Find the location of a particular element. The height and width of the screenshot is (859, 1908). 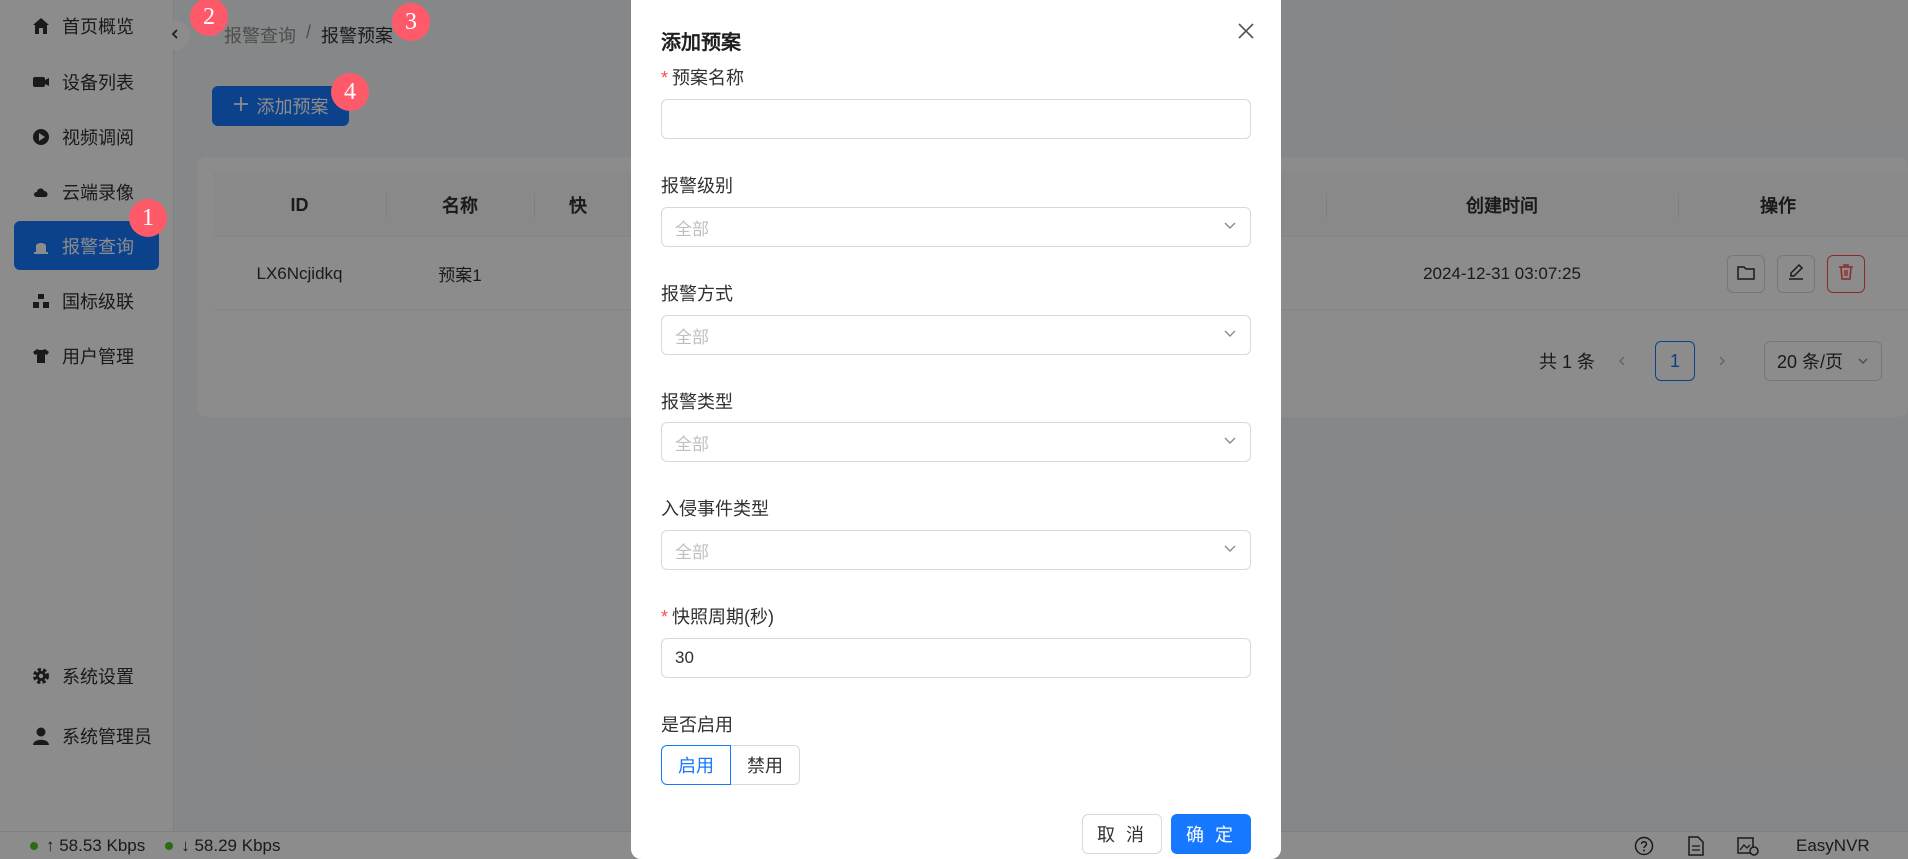

alarm-type-select: 全部 is located at coordinates (956, 442).